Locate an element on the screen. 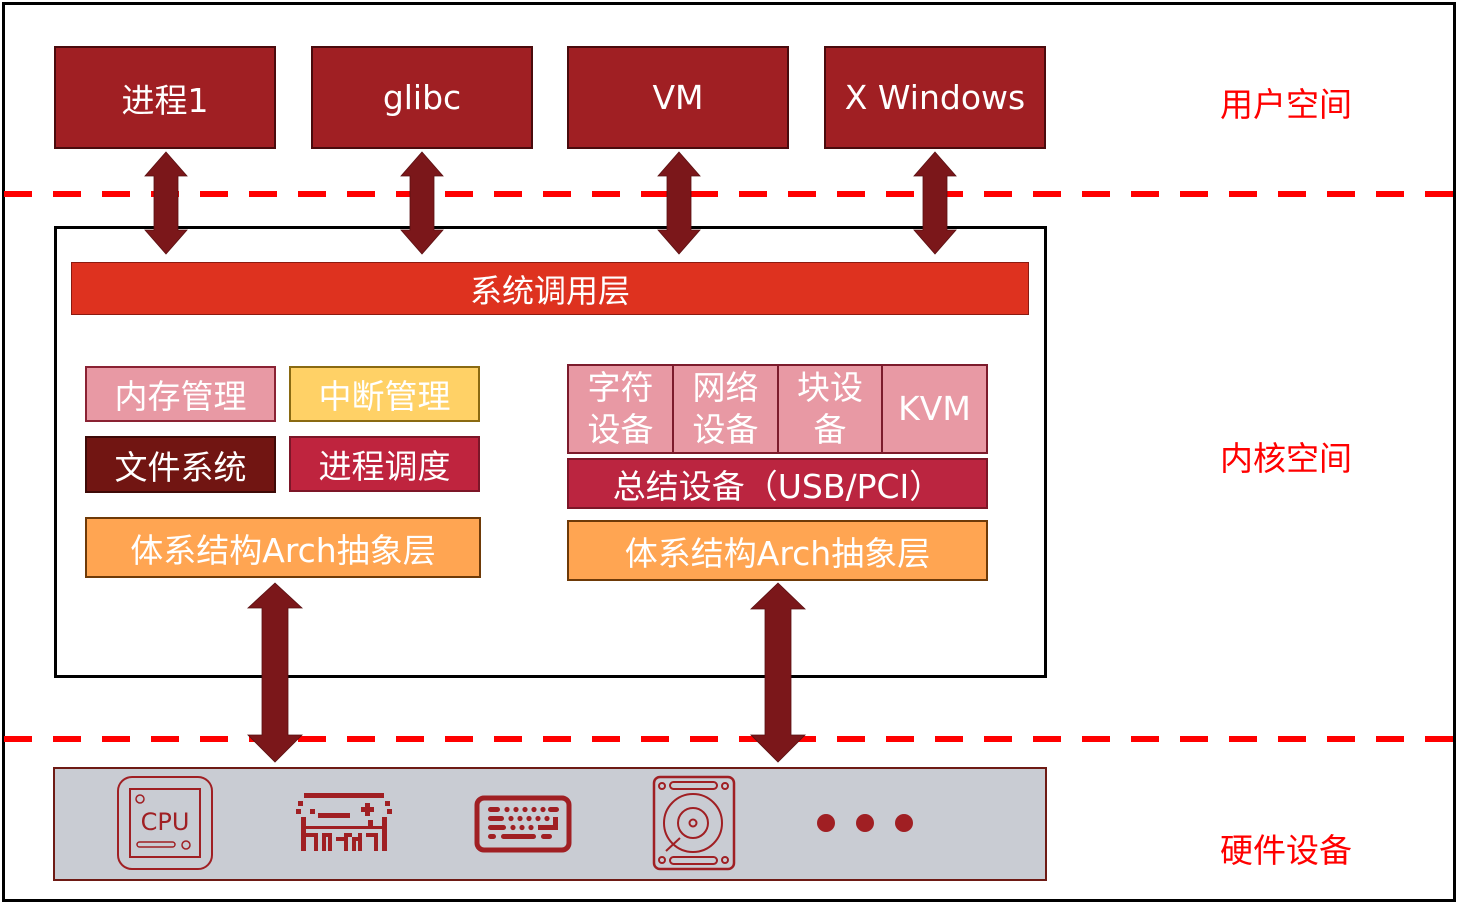 The width and height of the screenshot is (1460, 904). device-label-line1: 字符 is located at coordinates (620, 387).